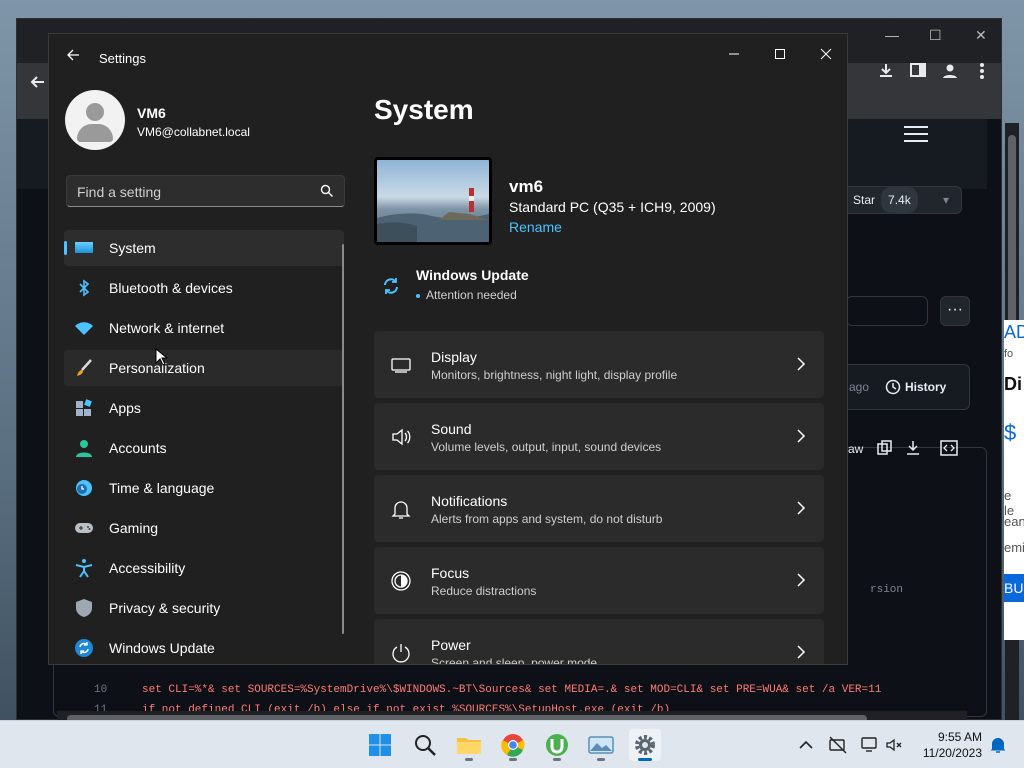 This screenshot has height=768, width=1024. What do you see at coordinates (949, 449) in the screenshot?
I see `code-view-icon` at bounding box center [949, 449].